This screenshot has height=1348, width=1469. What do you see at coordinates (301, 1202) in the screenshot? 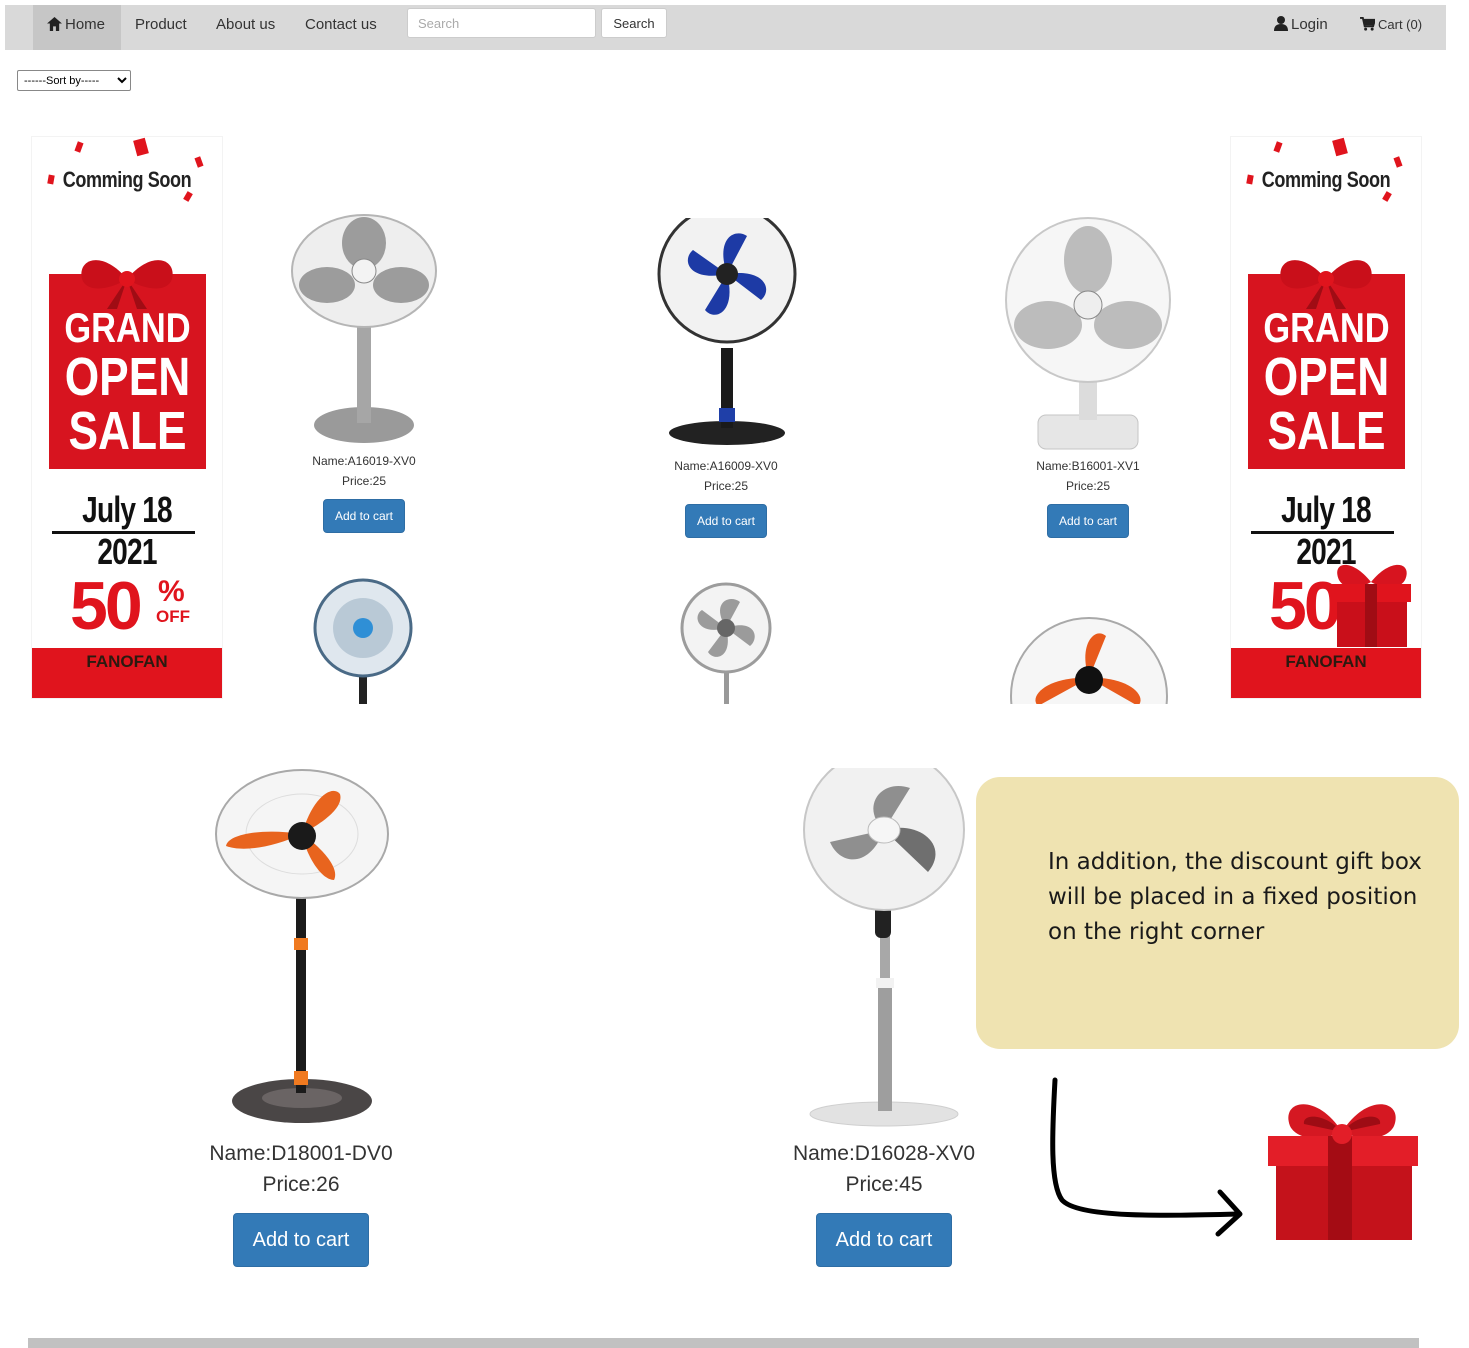
I see `product-card: Name:D18001-DV0 Price:26 Add to cart` at bounding box center [301, 1202].